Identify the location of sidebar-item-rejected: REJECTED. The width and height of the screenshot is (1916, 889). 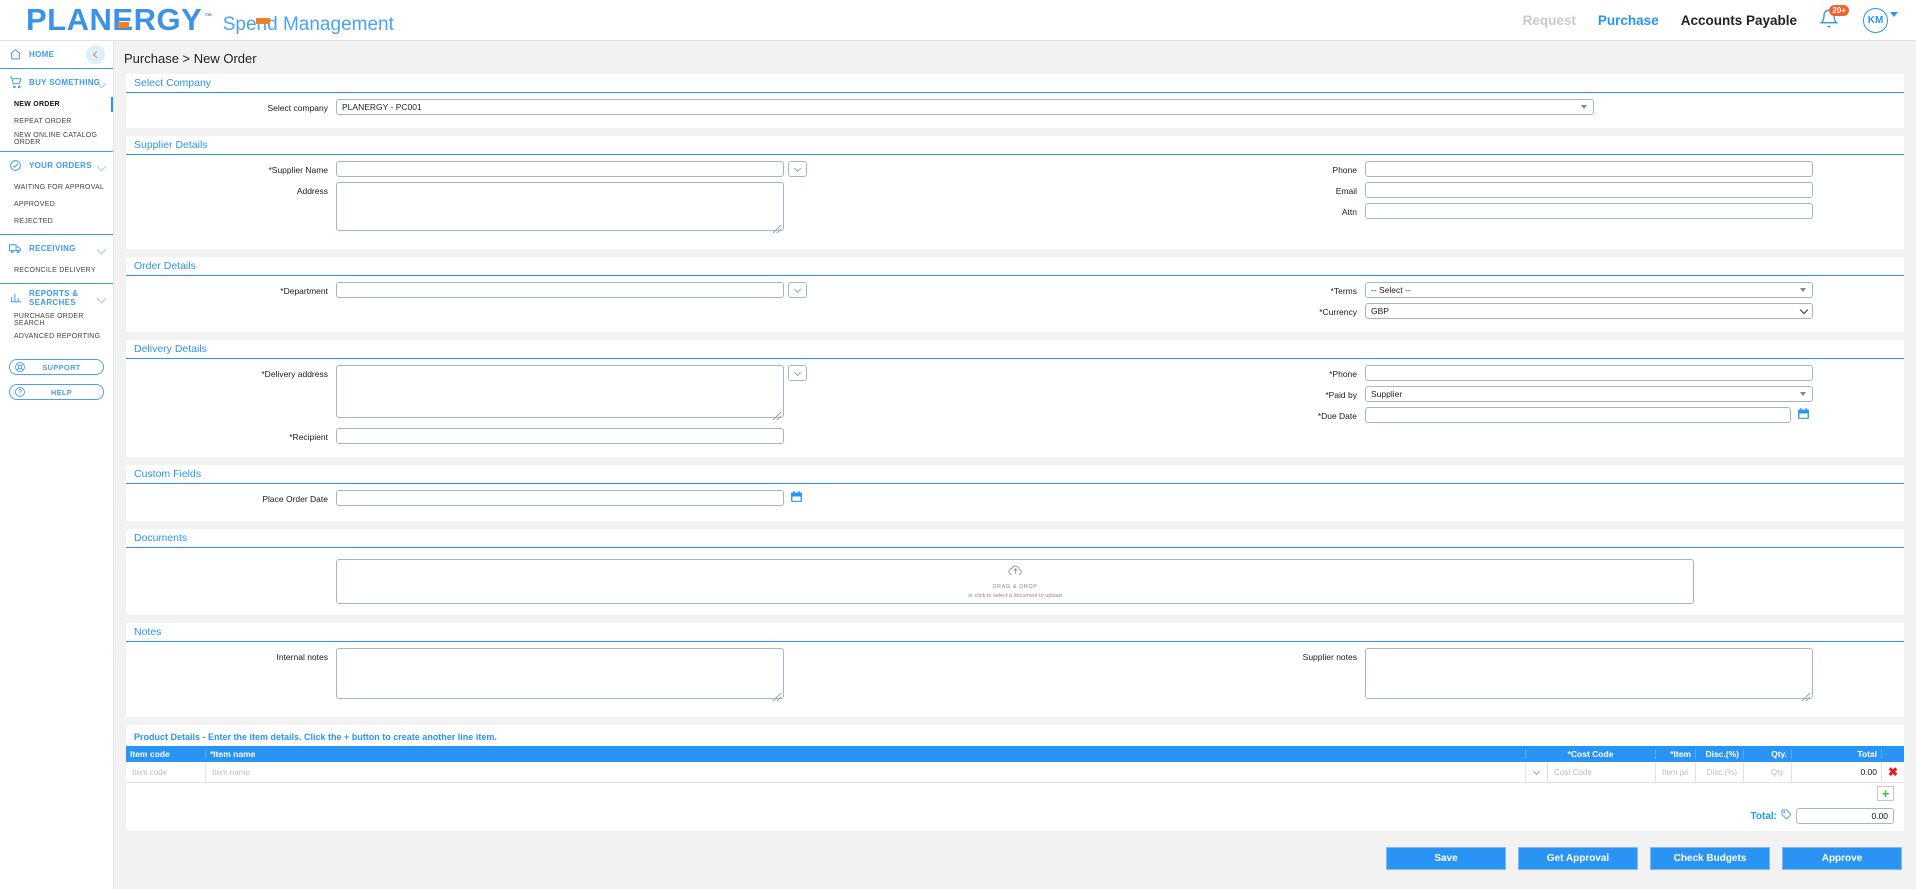
(56, 221).